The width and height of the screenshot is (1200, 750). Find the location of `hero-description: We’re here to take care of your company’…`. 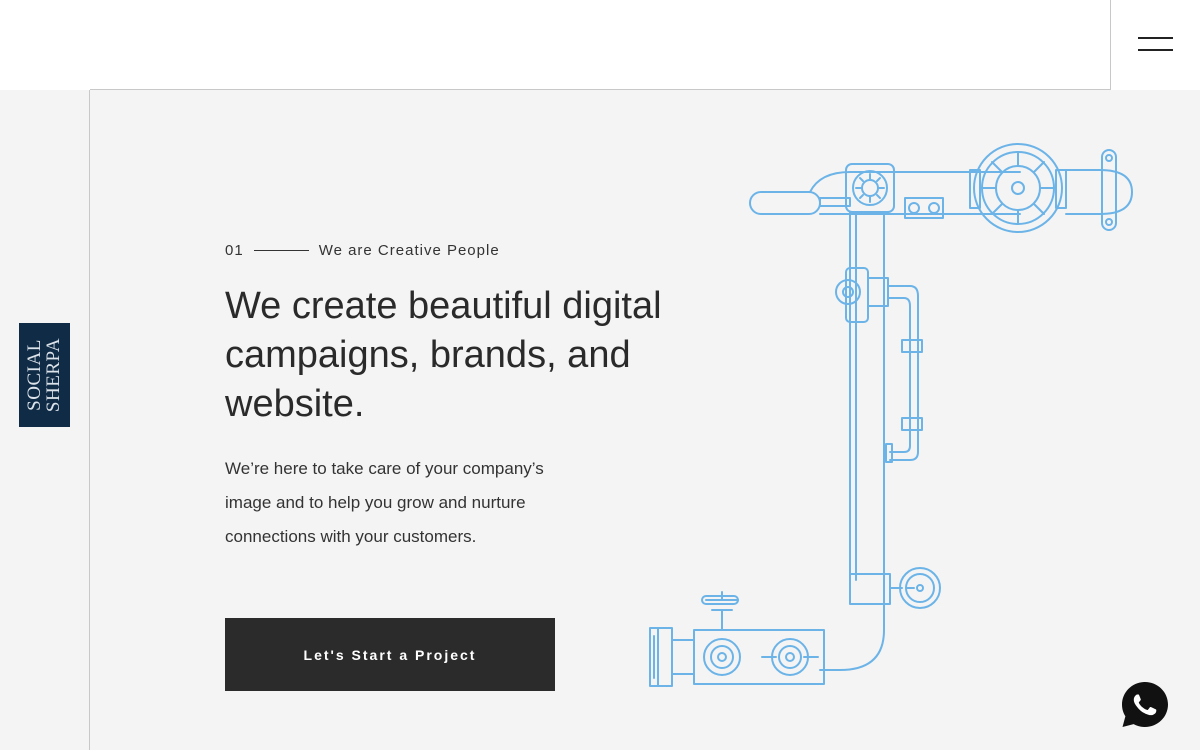

hero-description: We’re here to take care of your company’… is located at coordinates (384, 502).